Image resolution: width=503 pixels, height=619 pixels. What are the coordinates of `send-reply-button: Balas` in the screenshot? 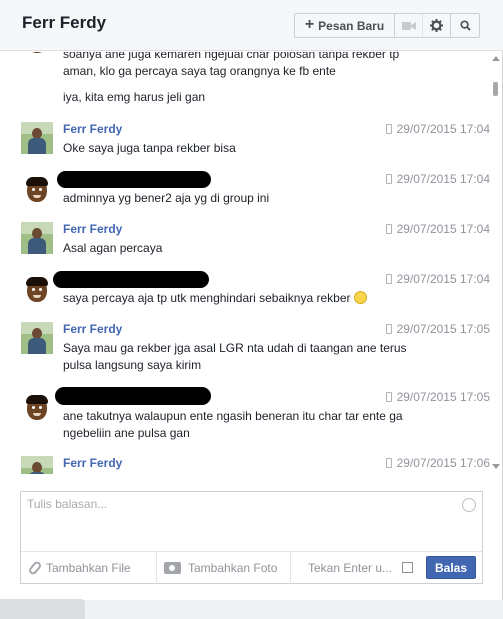 It's located at (451, 567).